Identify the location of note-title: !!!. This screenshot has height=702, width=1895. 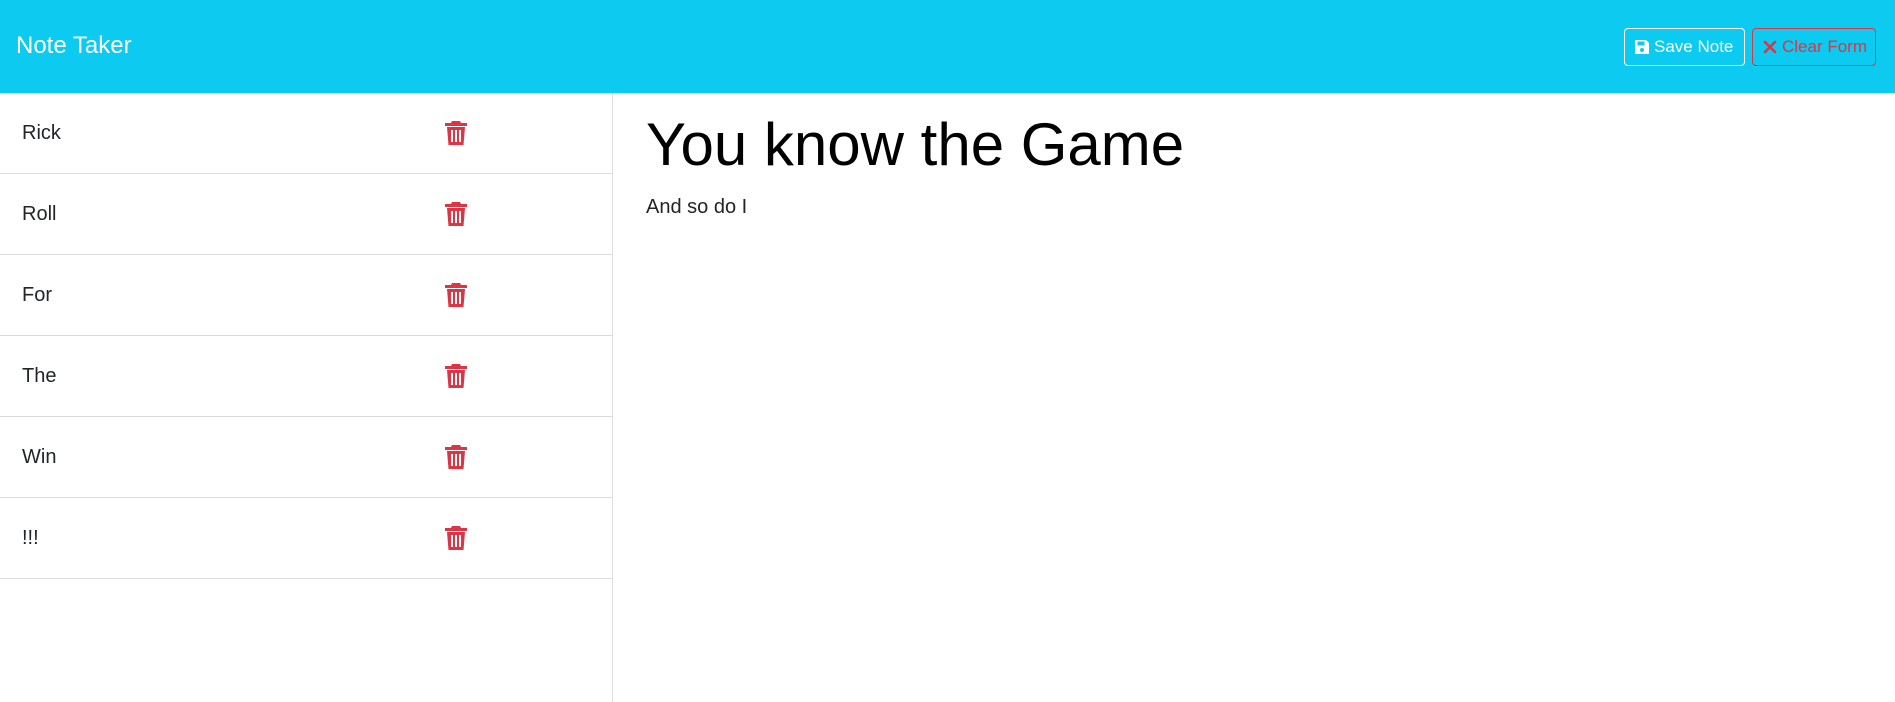
(30, 538).